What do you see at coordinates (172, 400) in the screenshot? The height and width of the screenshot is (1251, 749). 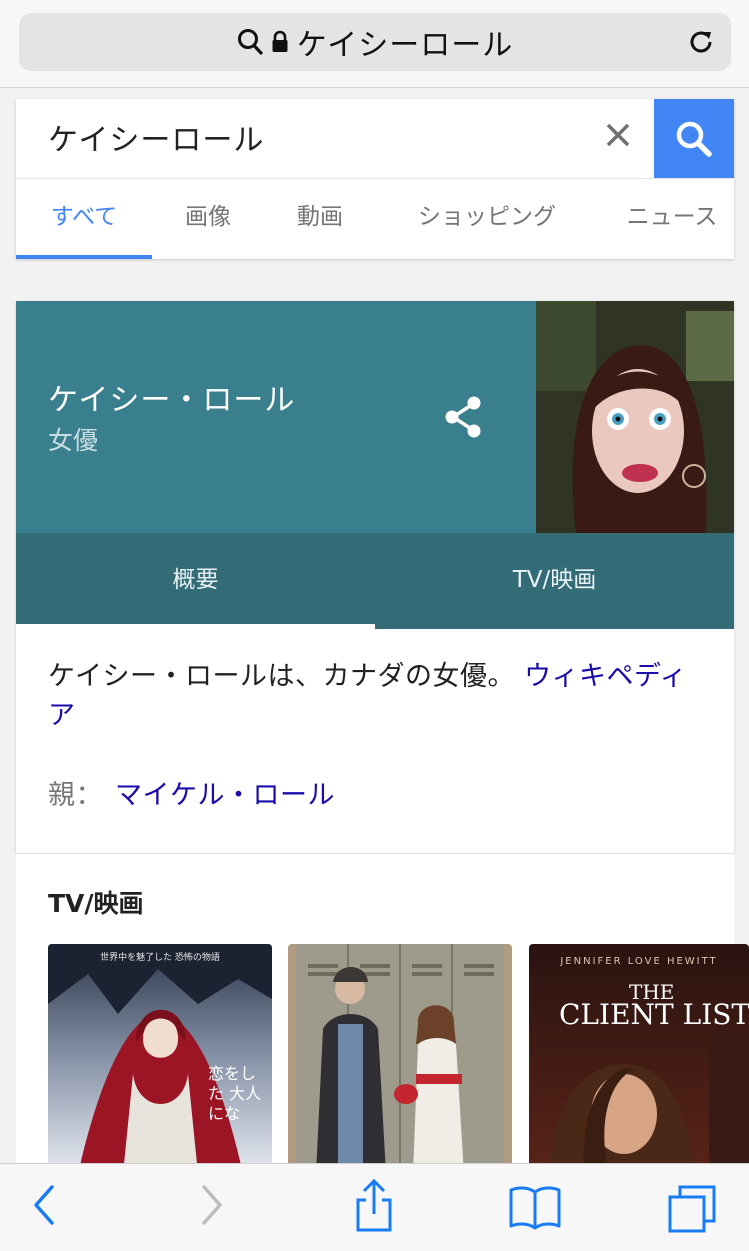 I see `entity-name: ケイシー・ロール` at bounding box center [172, 400].